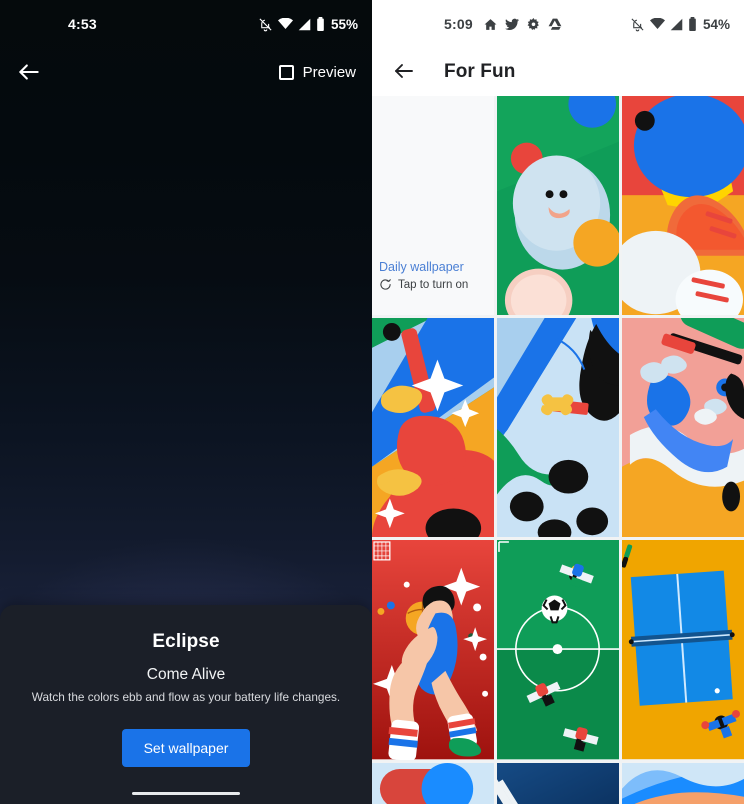 Image resolution: width=744 pixels, height=804 pixels. I want to click on twitter-icon, so click(511, 24).